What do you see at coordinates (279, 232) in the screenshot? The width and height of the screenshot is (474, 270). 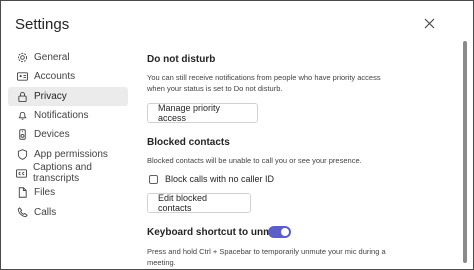 I see `keyboard-shortcut-toggle` at bounding box center [279, 232].